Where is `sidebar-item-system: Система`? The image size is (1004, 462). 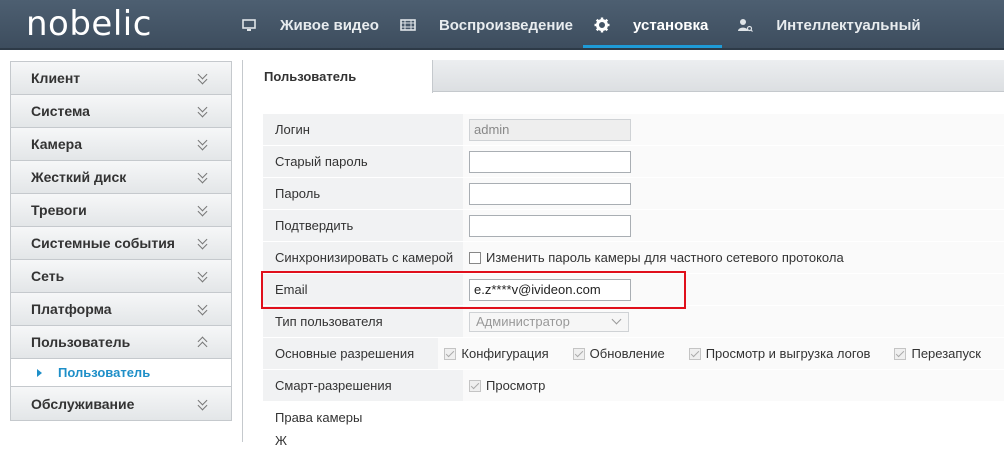
sidebar-item-system: Система is located at coordinates (121, 111).